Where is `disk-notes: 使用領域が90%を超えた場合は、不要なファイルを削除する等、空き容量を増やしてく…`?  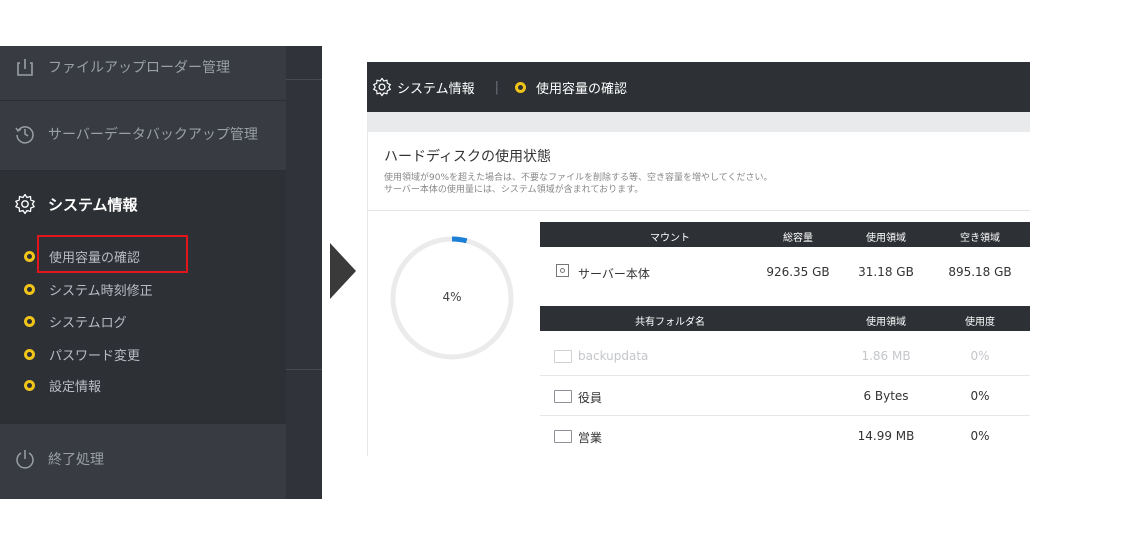 disk-notes: 使用領域が90%を超えた場合は、不要なファイルを削除する等、空き容量を増やしてく… is located at coordinates (578, 184).